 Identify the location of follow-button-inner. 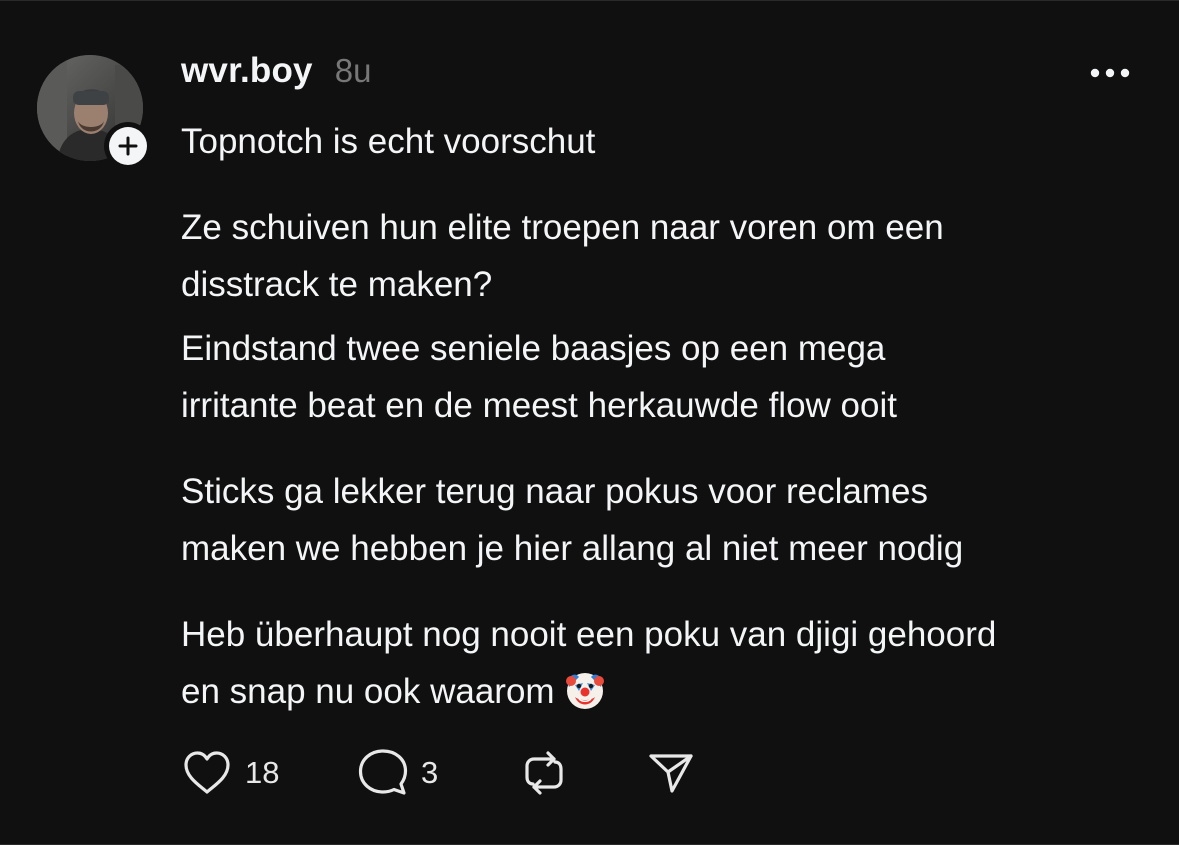
(128, 146).